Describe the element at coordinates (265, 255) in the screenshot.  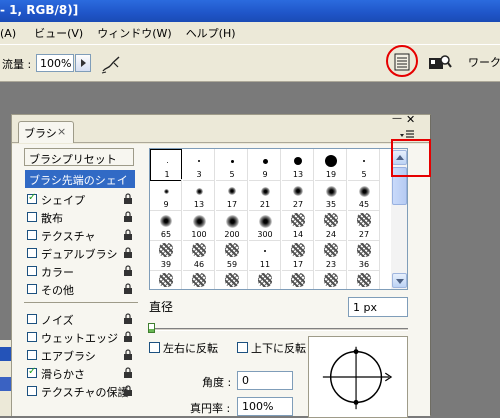
I see `brush-preset-cell: 11` at that location.